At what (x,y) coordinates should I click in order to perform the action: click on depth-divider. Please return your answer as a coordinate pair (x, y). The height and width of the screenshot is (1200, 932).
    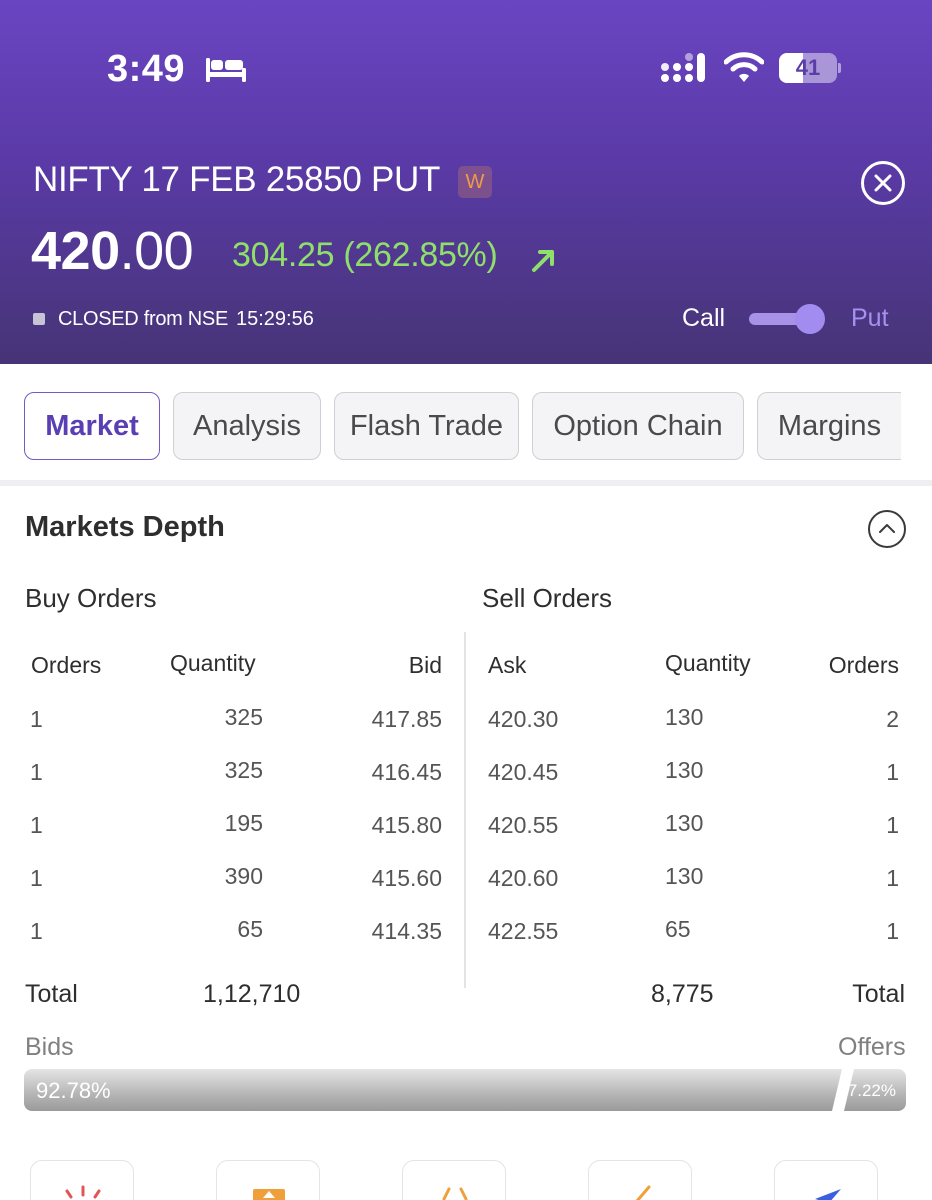
    Looking at the image, I should click on (465, 810).